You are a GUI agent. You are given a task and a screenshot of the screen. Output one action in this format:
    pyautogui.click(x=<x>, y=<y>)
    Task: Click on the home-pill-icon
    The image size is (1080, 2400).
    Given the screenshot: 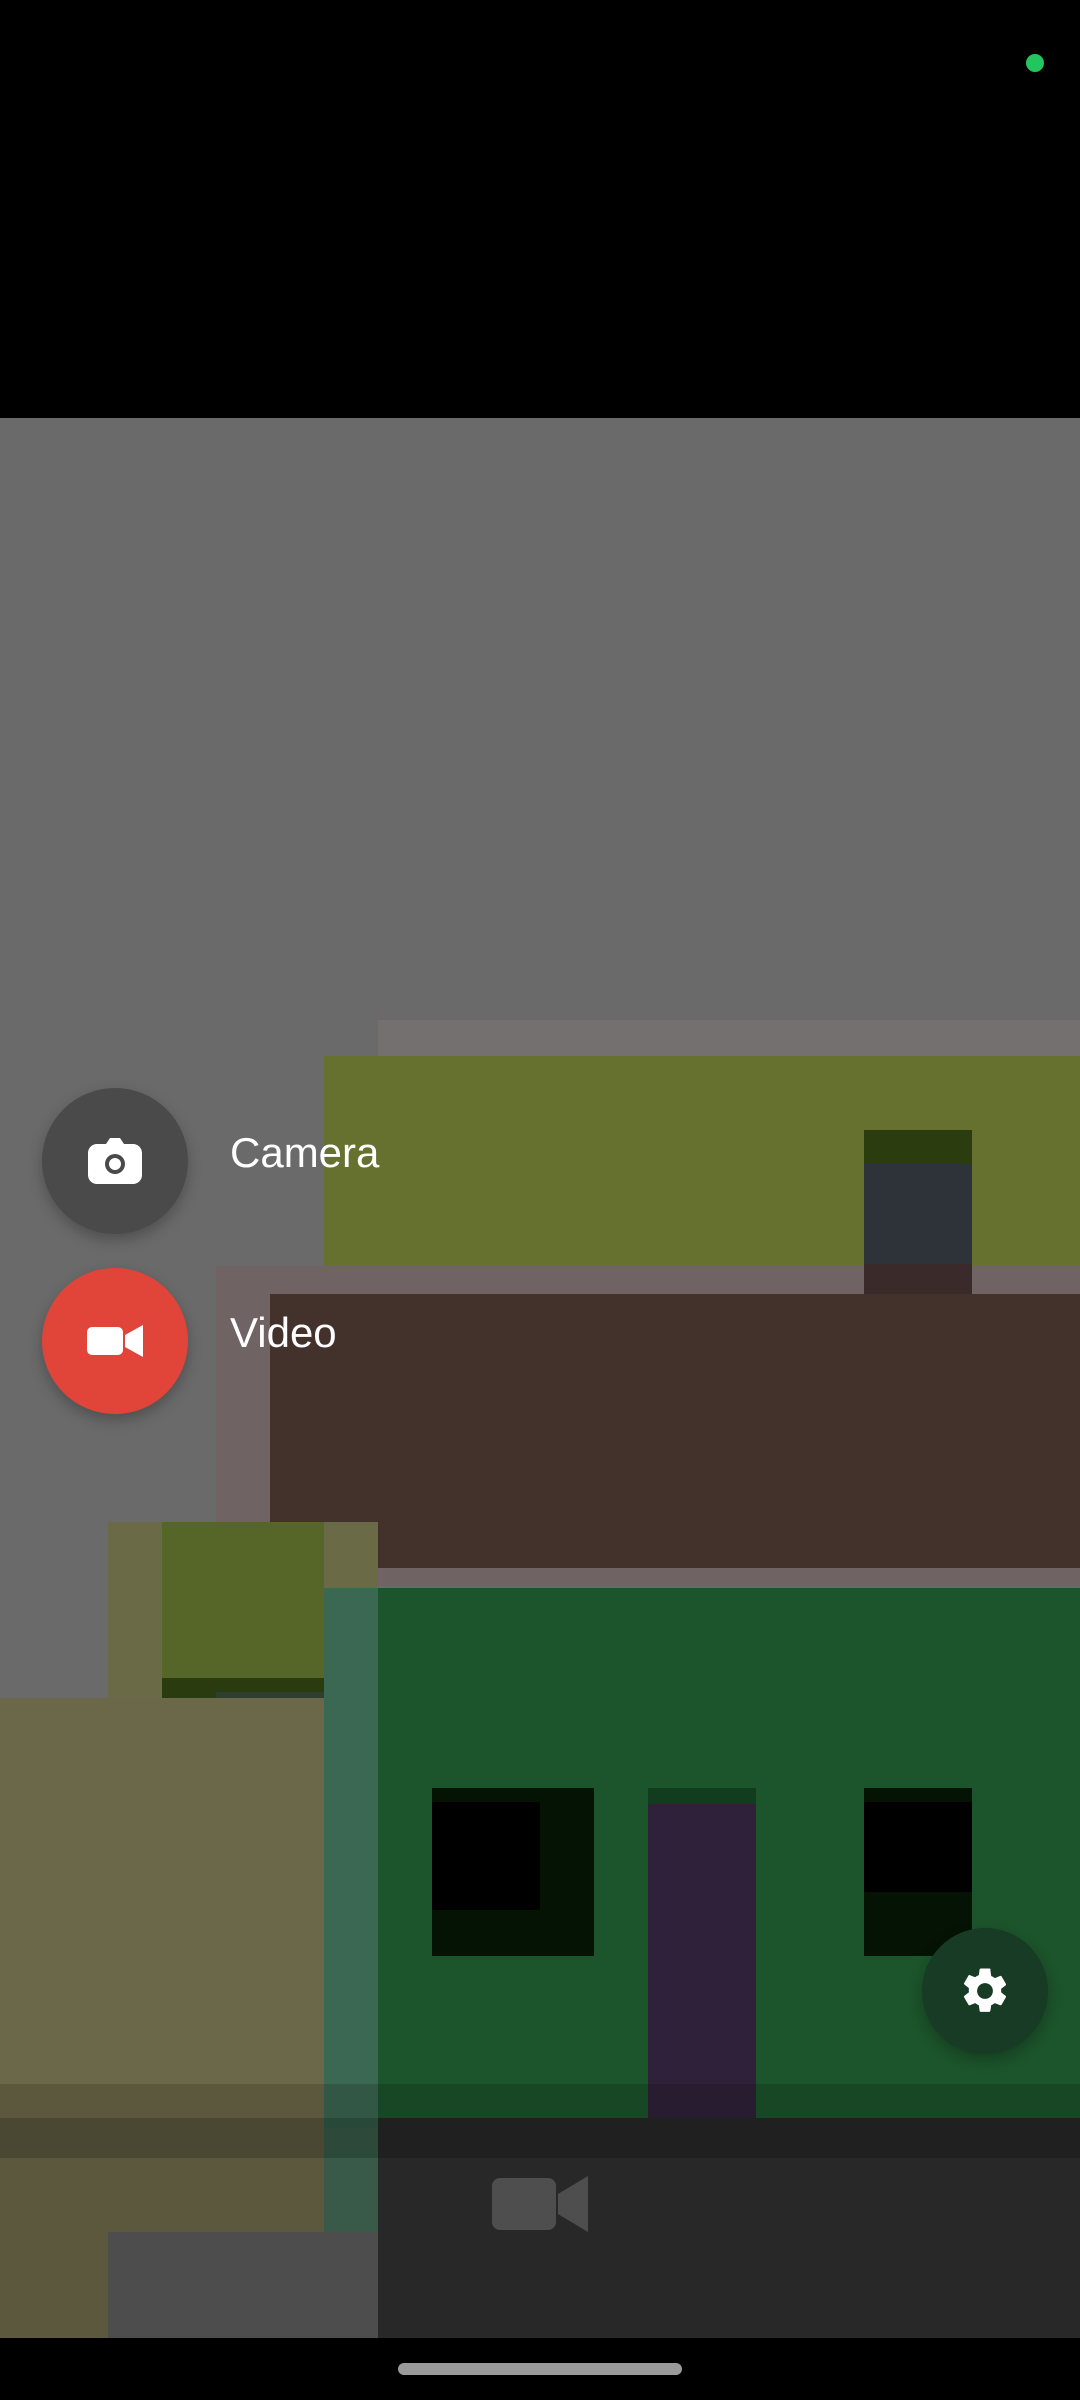 What is the action you would take?
    pyautogui.click(x=540, y=2369)
    